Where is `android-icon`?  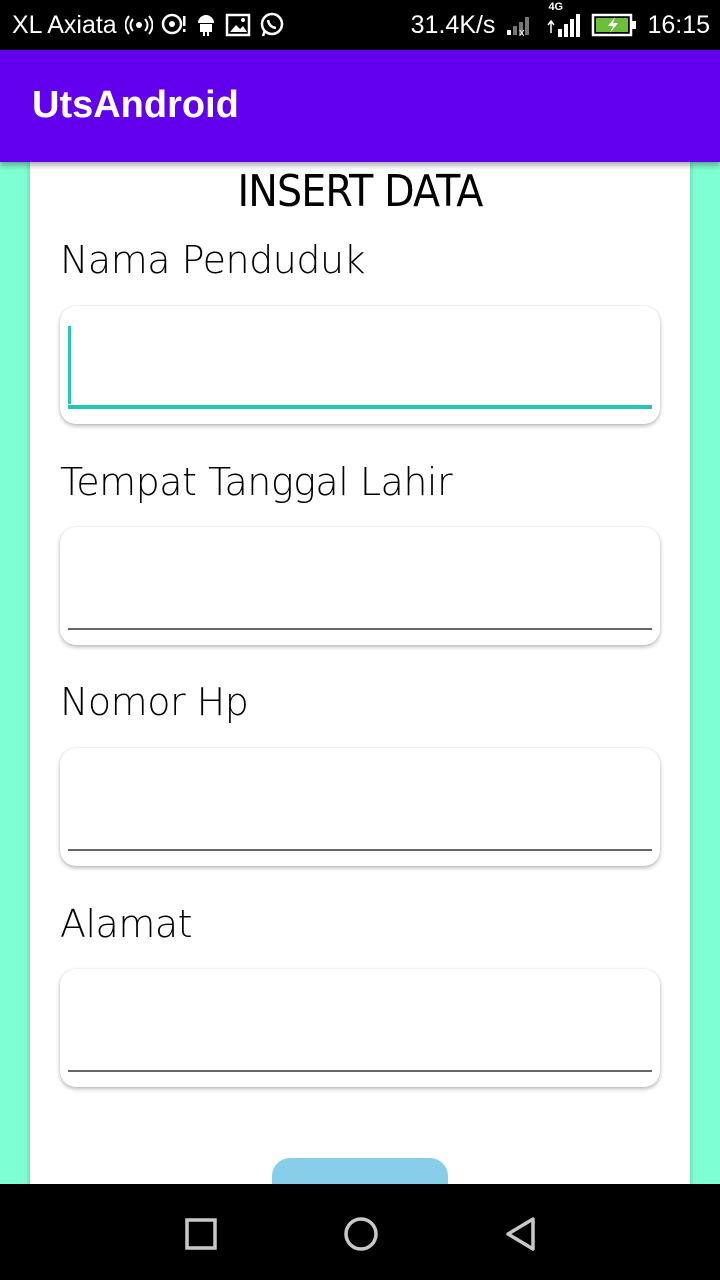 android-icon is located at coordinates (206, 25).